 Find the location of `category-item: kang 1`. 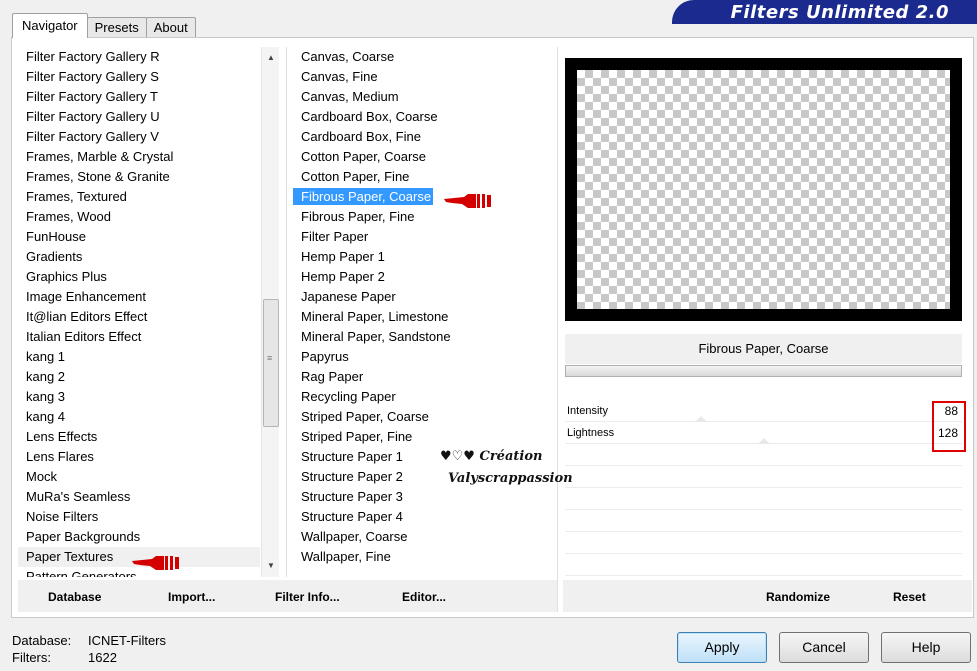

category-item: kang 1 is located at coordinates (139, 357).